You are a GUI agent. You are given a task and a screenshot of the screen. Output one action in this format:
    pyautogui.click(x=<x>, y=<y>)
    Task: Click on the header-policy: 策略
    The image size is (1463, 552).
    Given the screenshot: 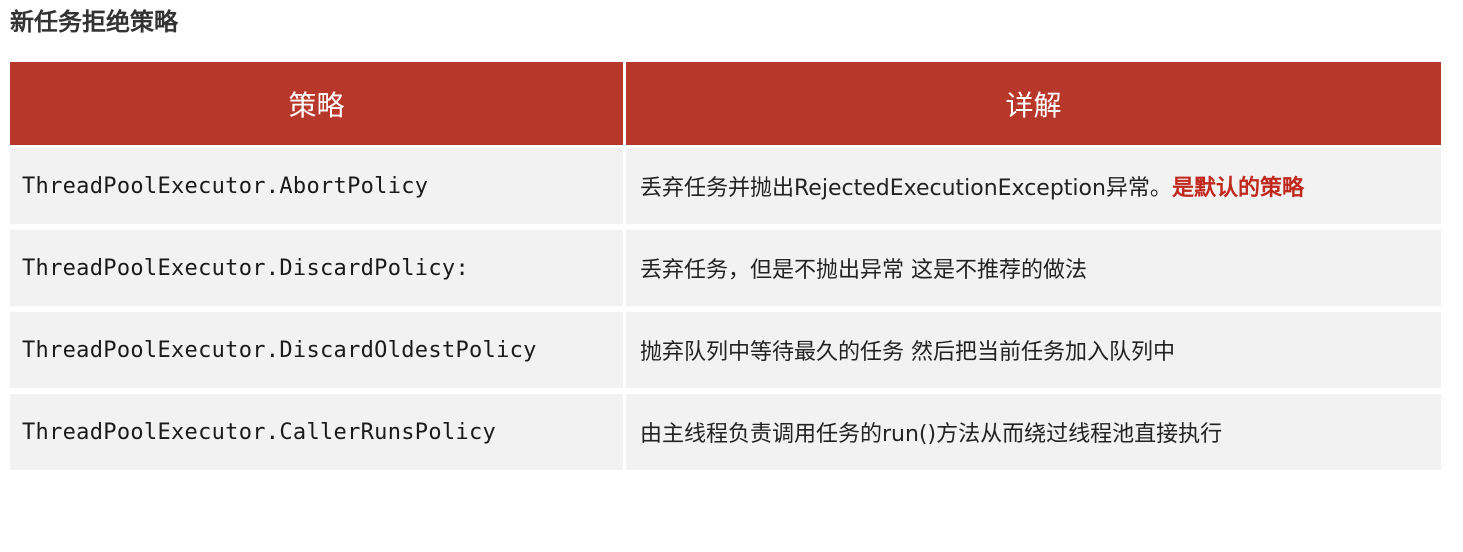 What is the action you would take?
    pyautogui.click(x=316, y=103)
    